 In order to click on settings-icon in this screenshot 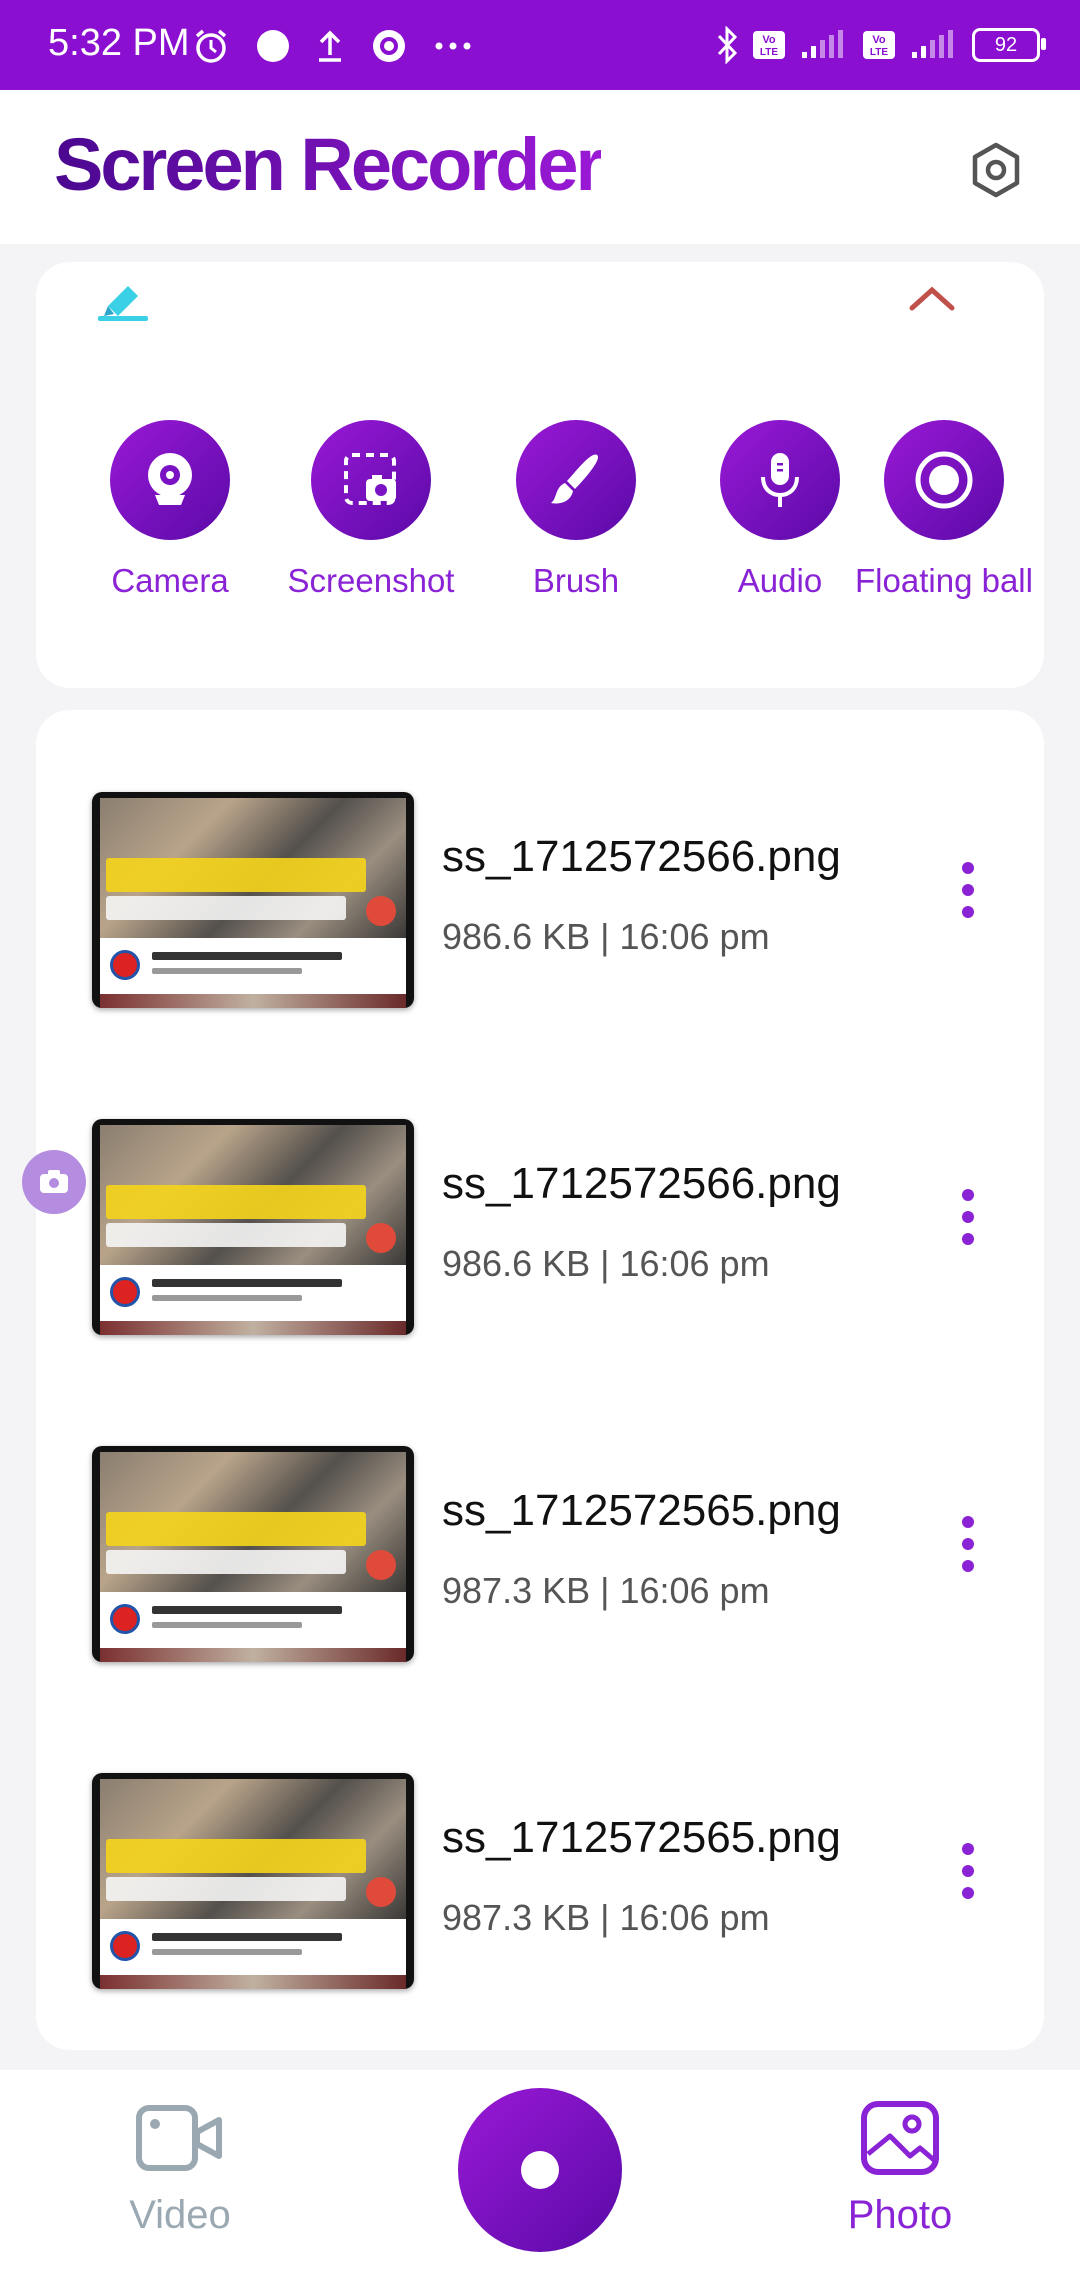, I will do `click(996, 170)`.